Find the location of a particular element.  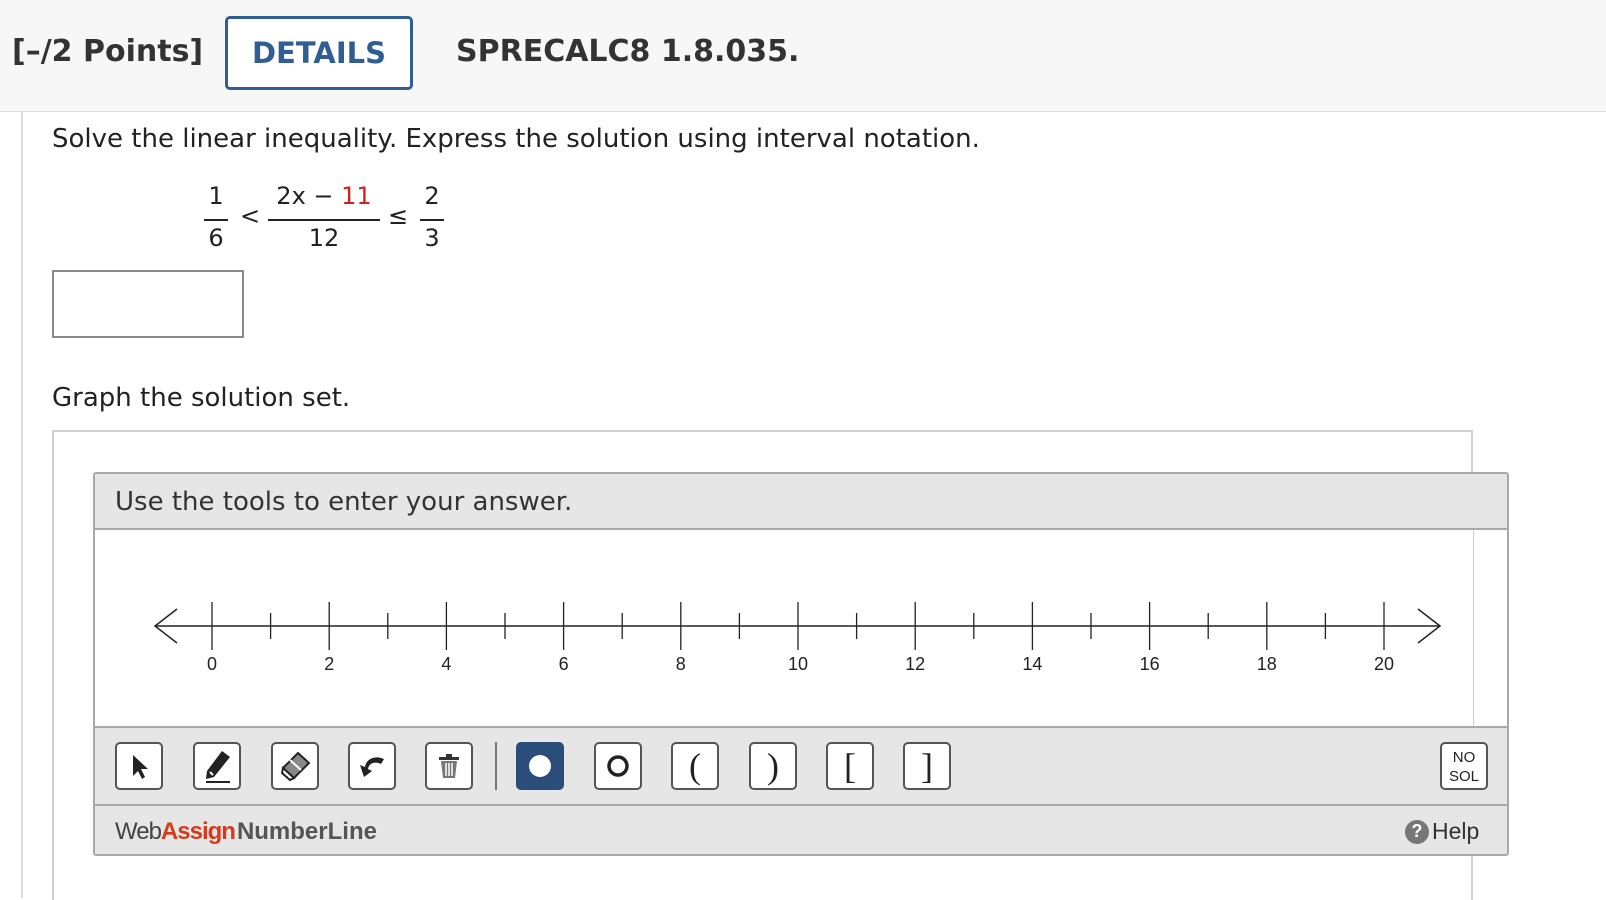

help-label: Help is located at coordinates (1456, 831).